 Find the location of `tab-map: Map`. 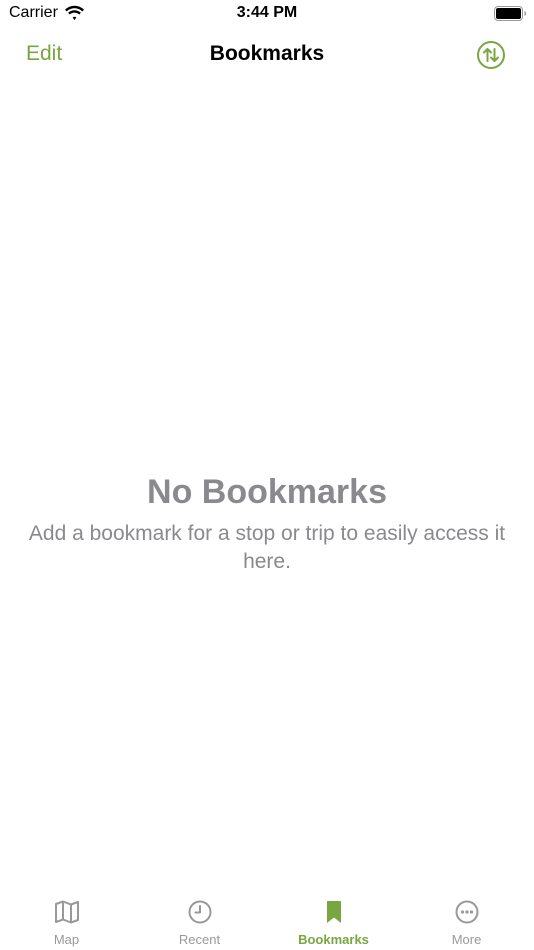

tab-map: Map is located at coordinates (66, 918).